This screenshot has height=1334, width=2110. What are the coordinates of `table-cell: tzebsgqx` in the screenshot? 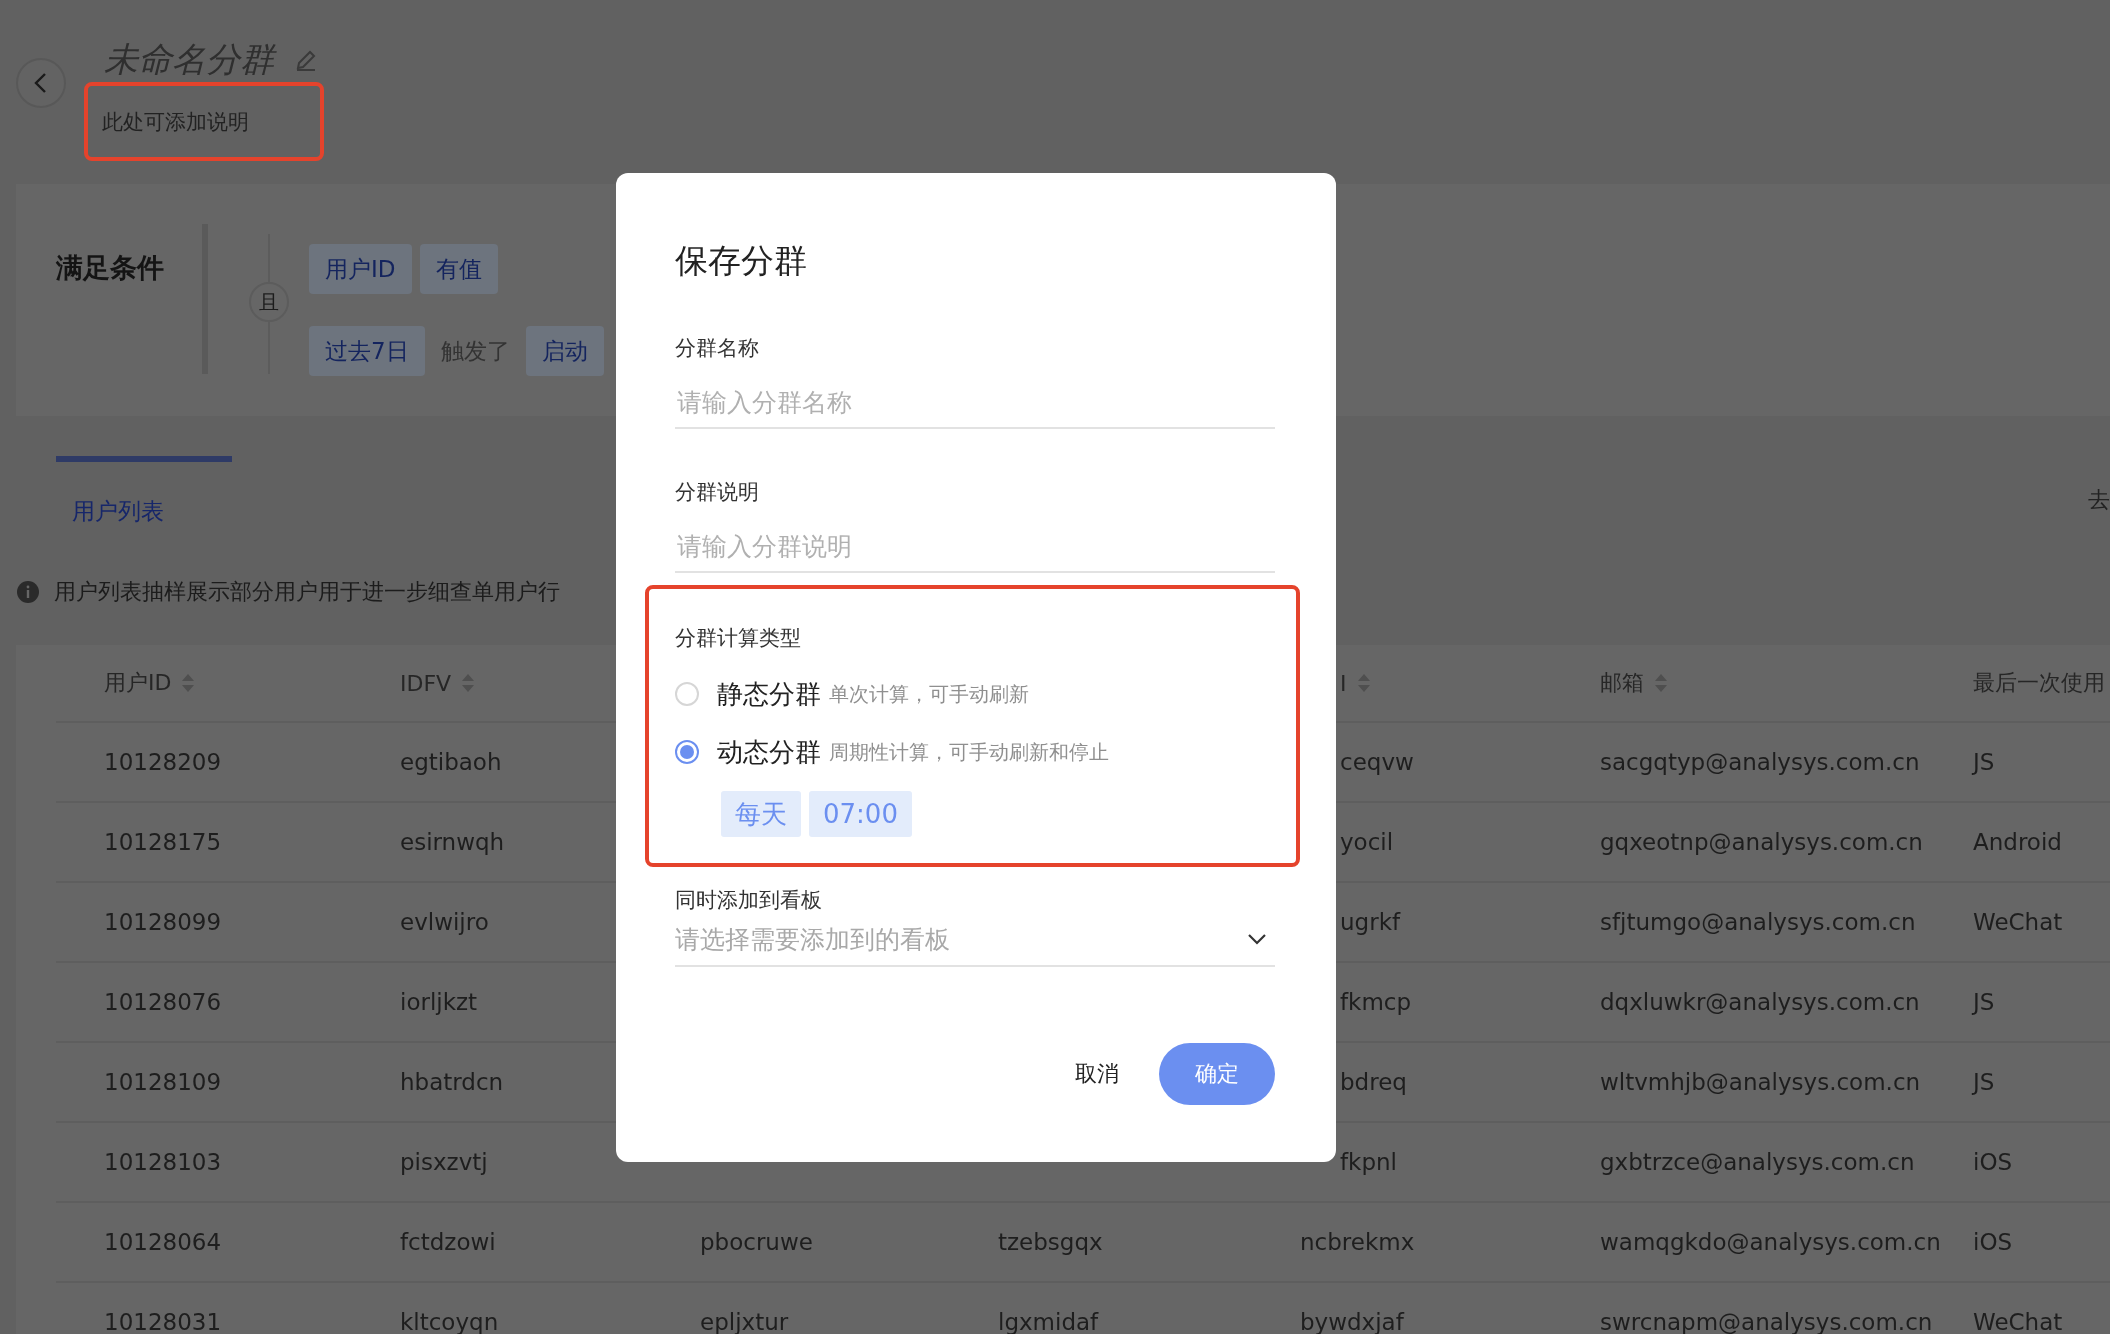 It's located at (1050, 1242).